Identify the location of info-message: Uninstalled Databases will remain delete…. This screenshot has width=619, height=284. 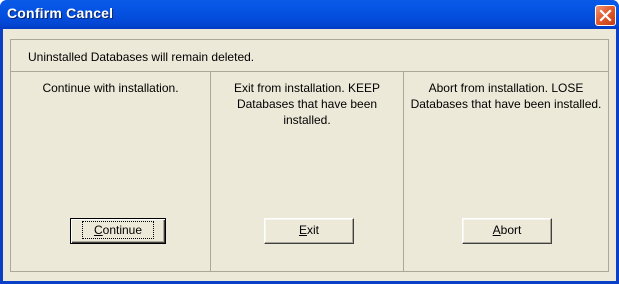
(141, 57).